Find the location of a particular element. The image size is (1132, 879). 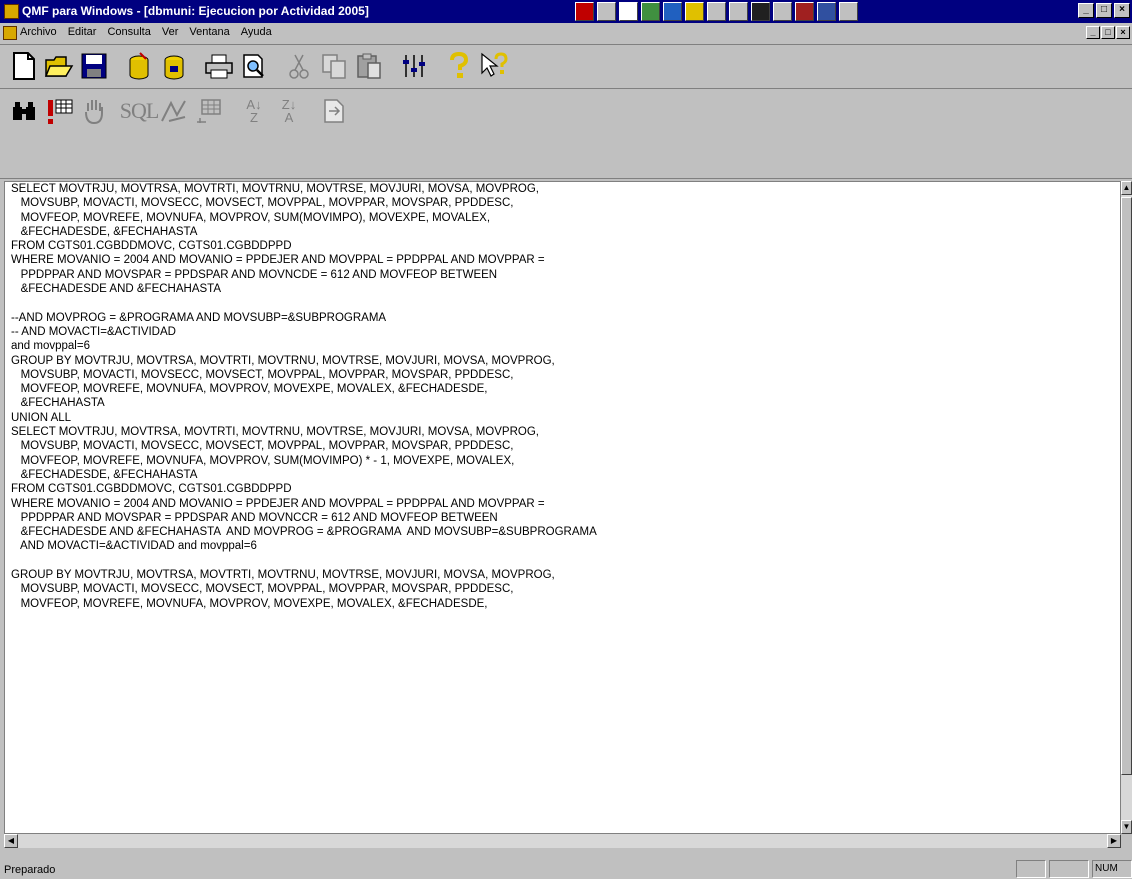

export-button is located at coordinates (334, 111).